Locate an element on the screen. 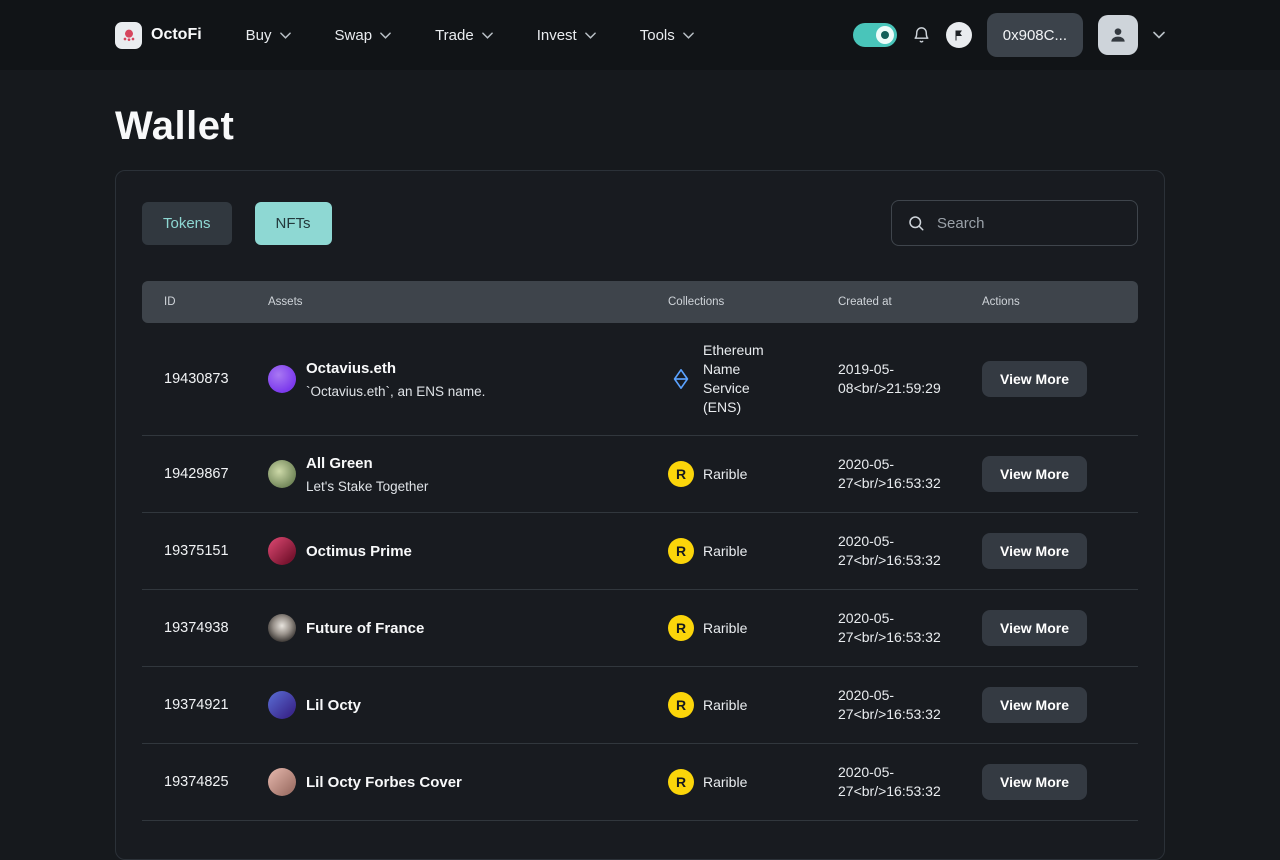 The height and width of the screenshot is (860, 1280). column-header-id: ID is located at coordinates (170, 302).